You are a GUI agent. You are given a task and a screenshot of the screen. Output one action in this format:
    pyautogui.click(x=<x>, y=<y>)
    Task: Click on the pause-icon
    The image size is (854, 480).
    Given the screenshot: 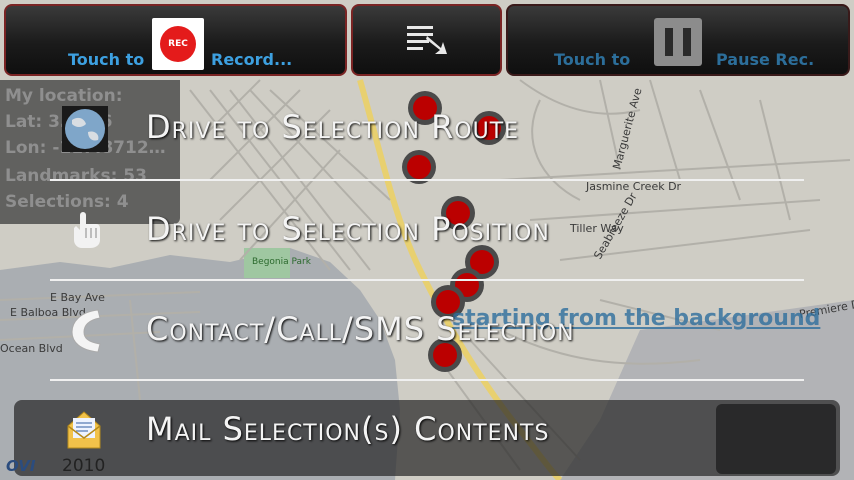 What is the action you would take?
    pyautogui.click(x=678, y=42)
    